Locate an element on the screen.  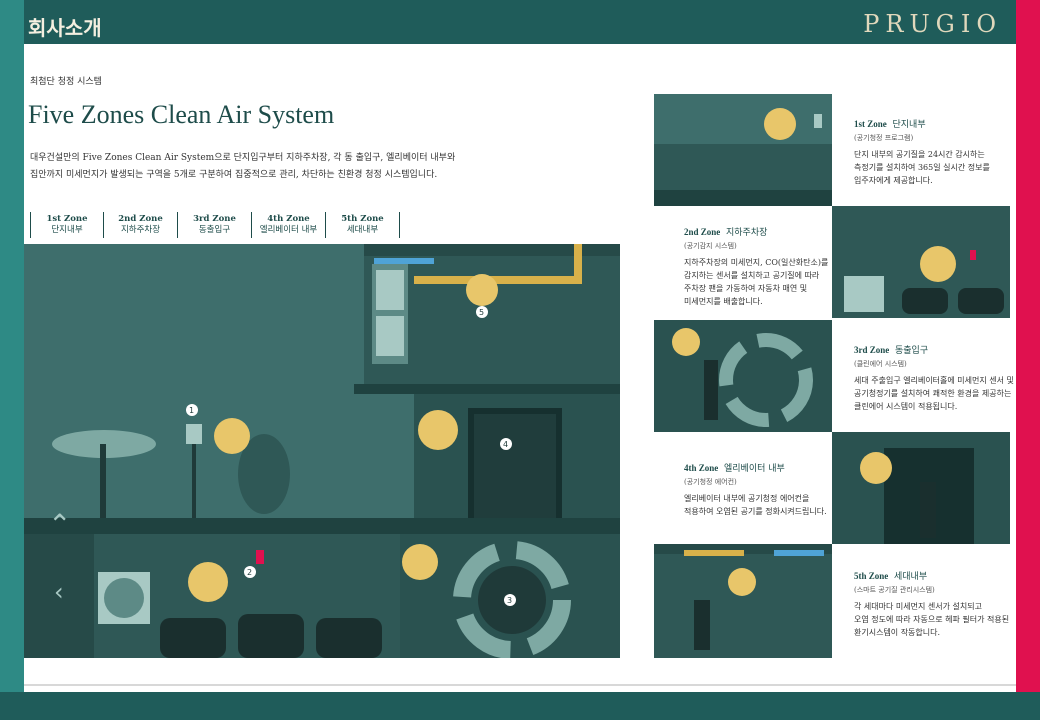
zone-2-image is located at coordinates (921, 262).